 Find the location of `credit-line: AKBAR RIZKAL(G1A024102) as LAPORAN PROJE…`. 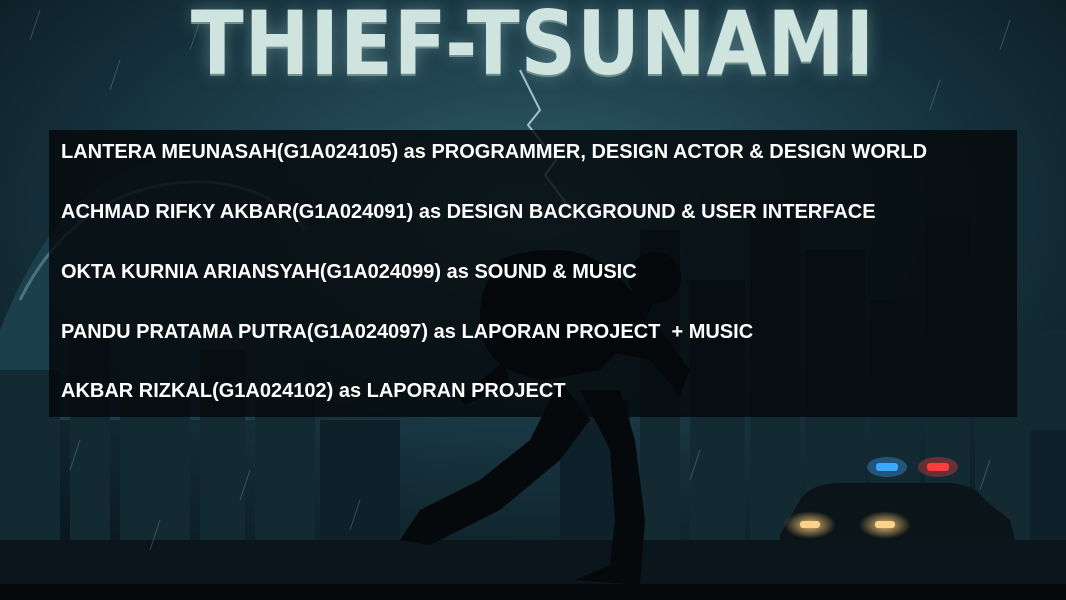

credit-line: AKBAR RIZKAL(G1A024102) as LAPORAN PROJE… is located at coordinates (313, 391).